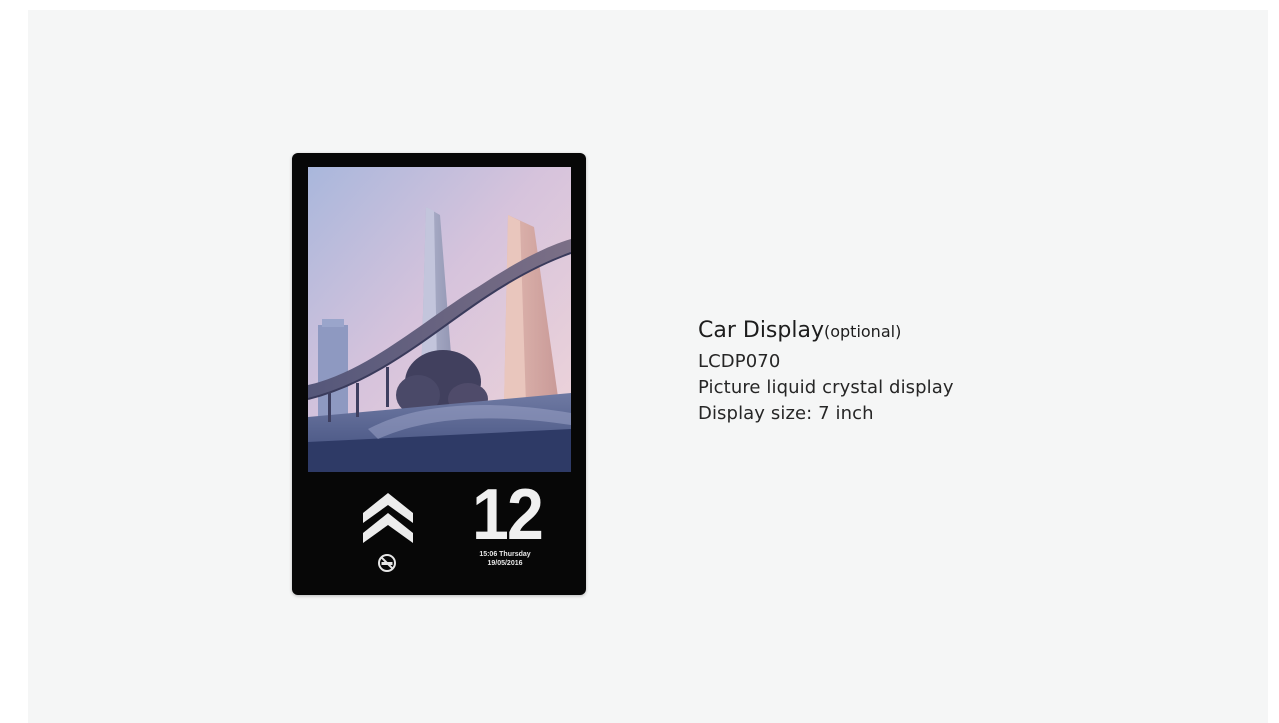 This screenshot has width=1279, height=723. I want to click on product-title: Car Display, so click(761, 330).